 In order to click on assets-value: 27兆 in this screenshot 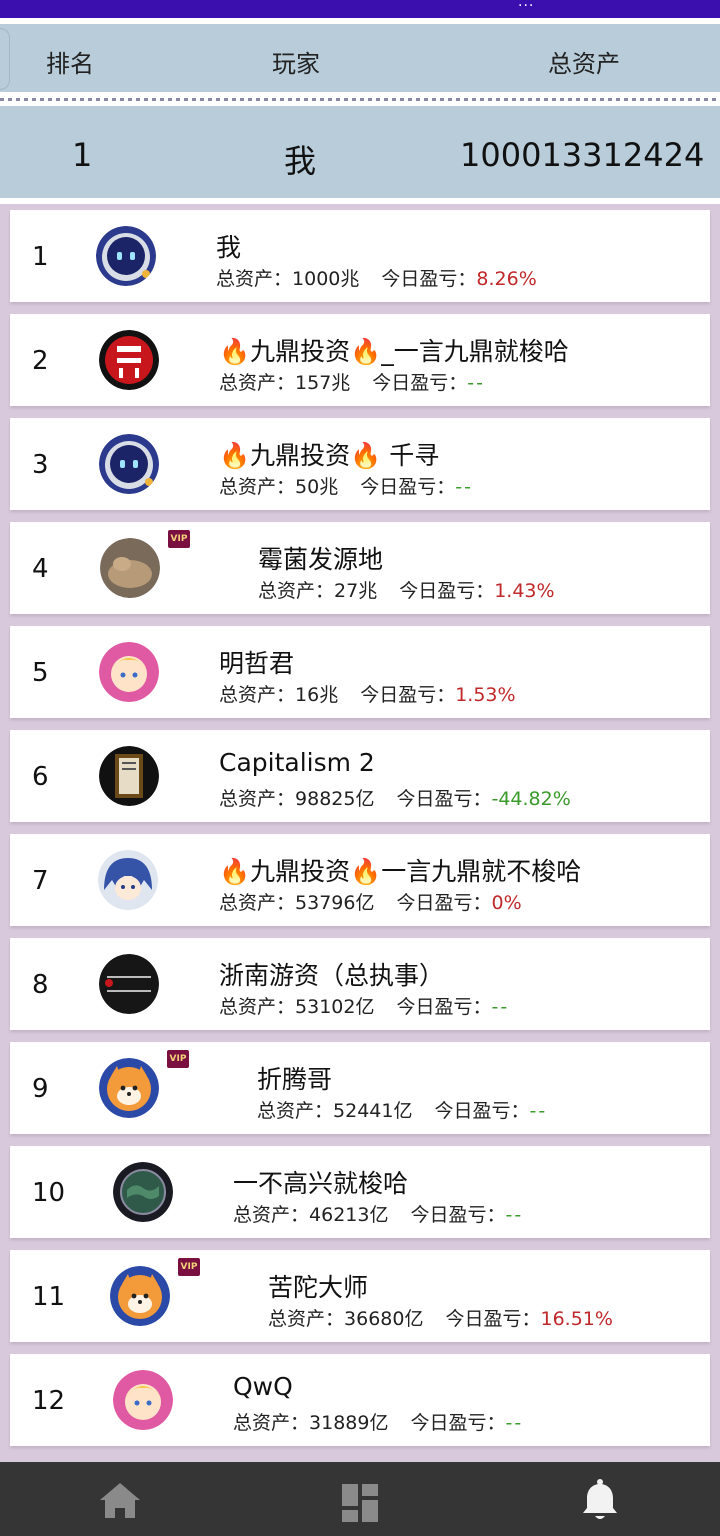, I will do `click(356, 591)`.